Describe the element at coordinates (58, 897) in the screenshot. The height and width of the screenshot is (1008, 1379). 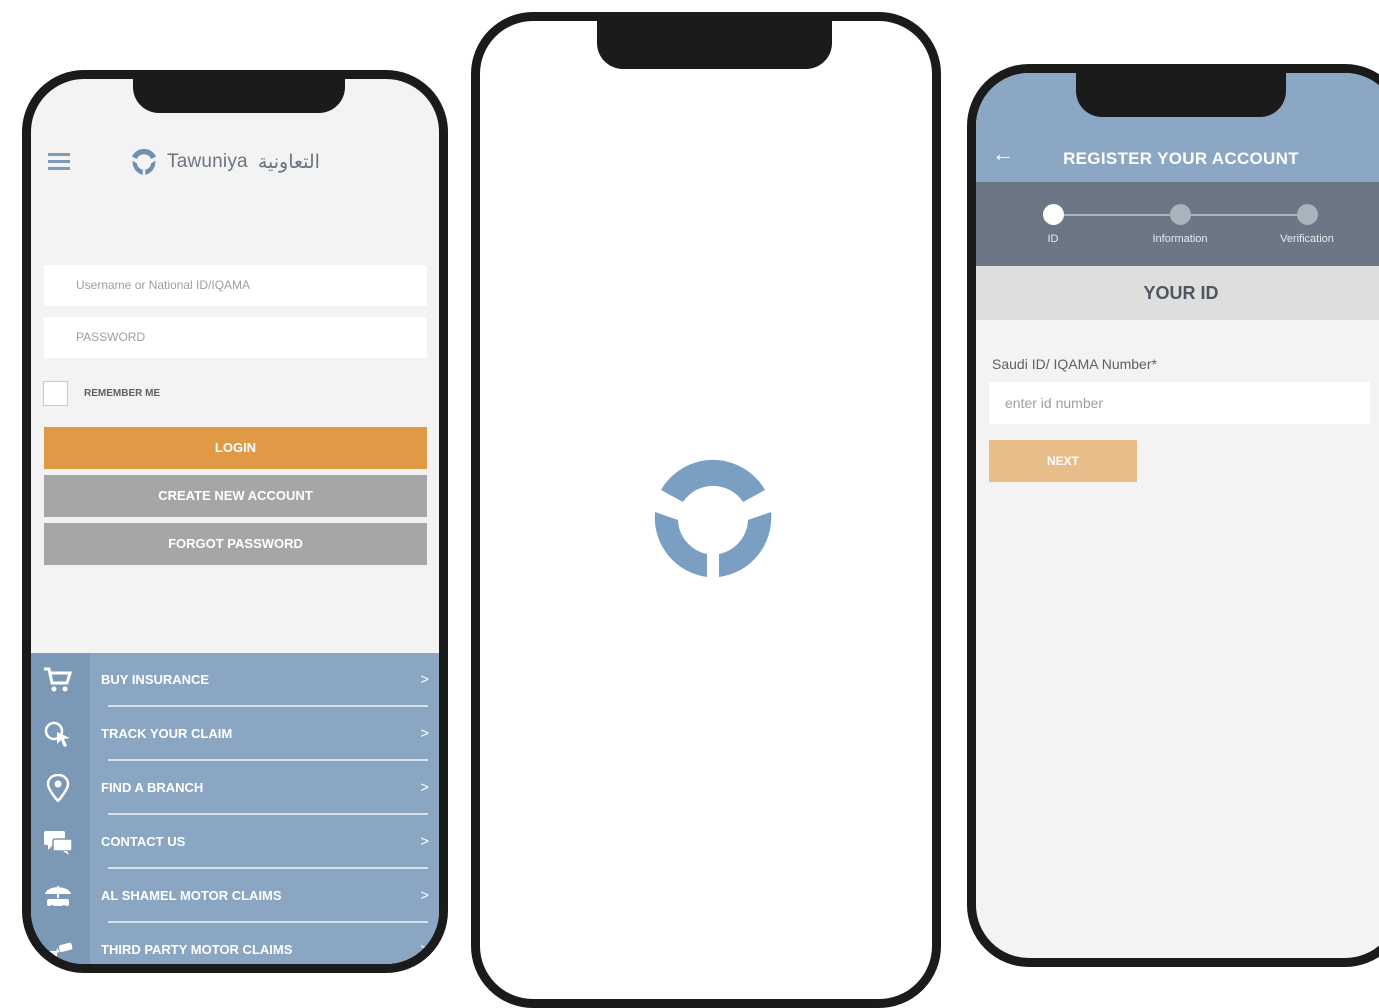
I see `umbrella-car-icon` at that location.